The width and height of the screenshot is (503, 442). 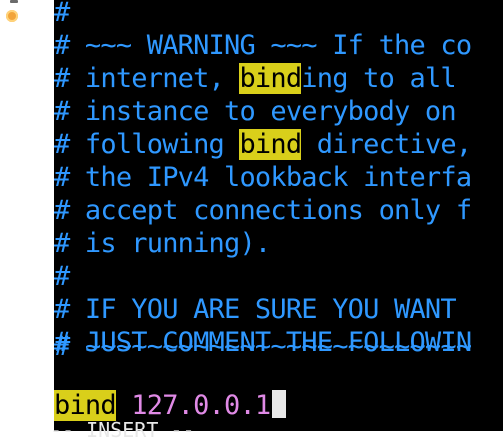 I want to click on editor-line: # instance to everybody on, so click(x=255, y=111).